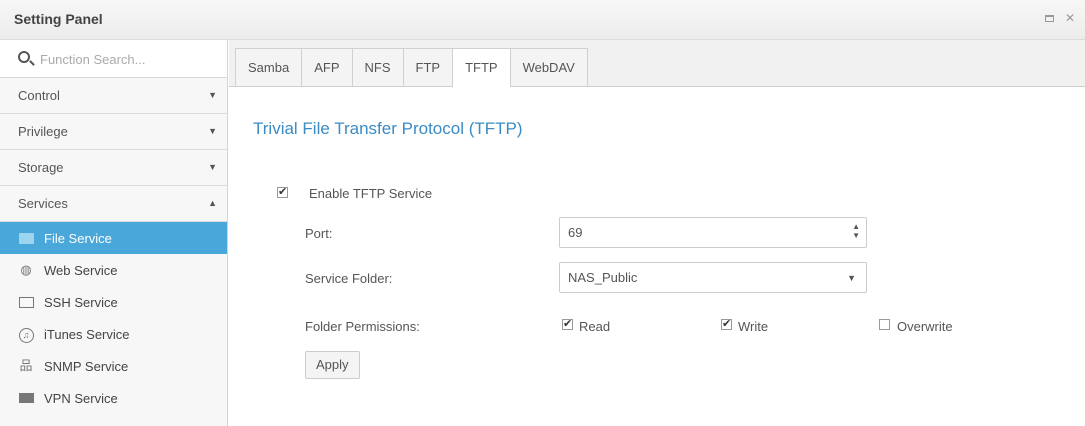  I want to click on service-folder-value: NAS_Public, so click(603, 277).